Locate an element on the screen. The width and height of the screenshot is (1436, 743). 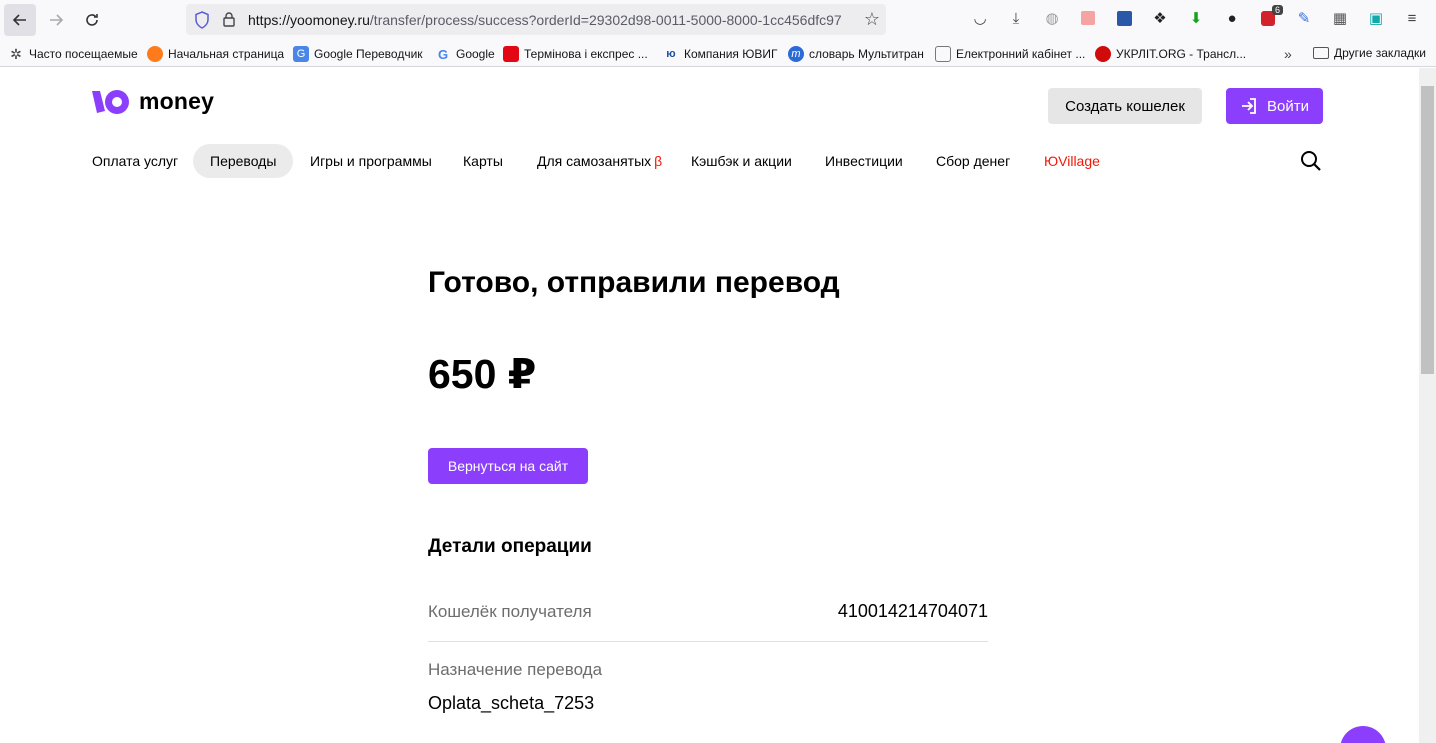
yoomoney-logo: money is located at coordinates (153, 101).